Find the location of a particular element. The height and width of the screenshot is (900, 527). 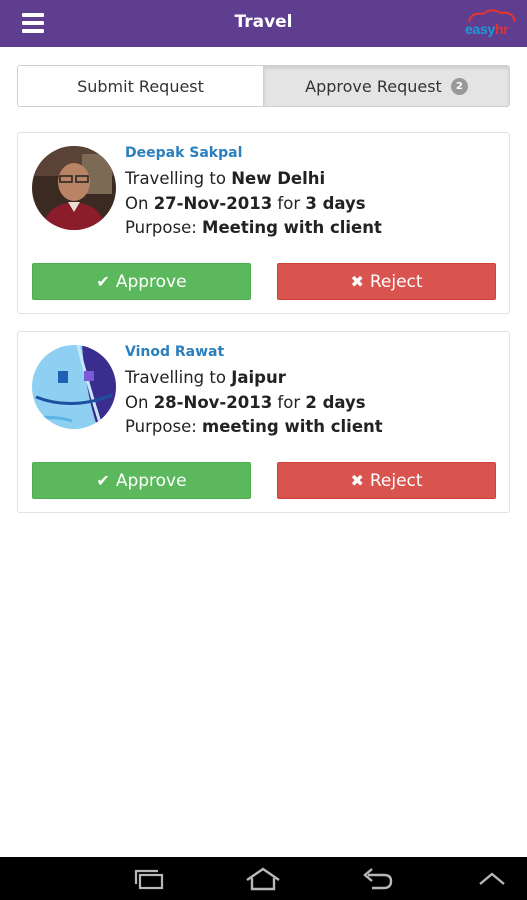

user-photo-icon is located at coordinates (74, 188).